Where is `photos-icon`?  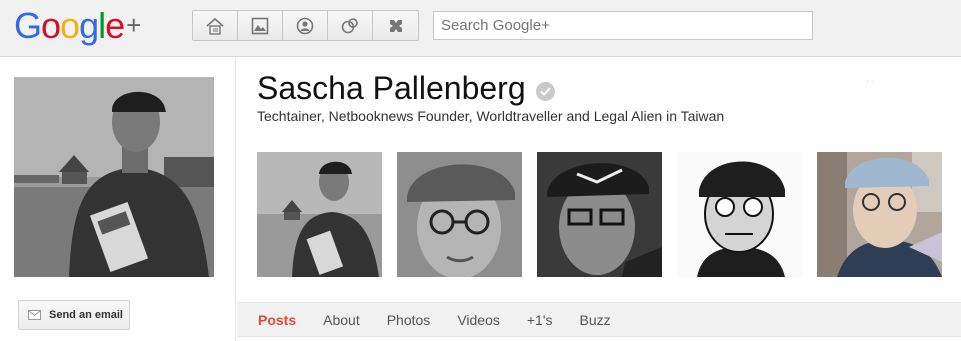
photos-icon is located at coordinates (260, 25).